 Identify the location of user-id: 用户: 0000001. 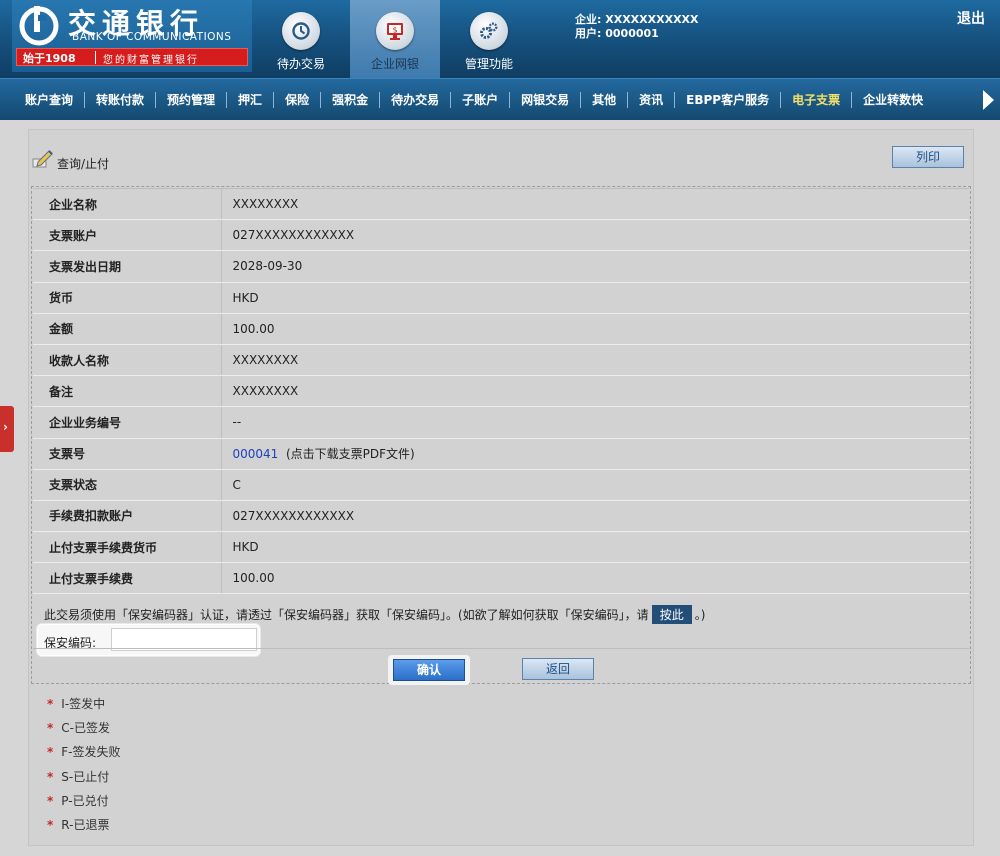
(617, 33).